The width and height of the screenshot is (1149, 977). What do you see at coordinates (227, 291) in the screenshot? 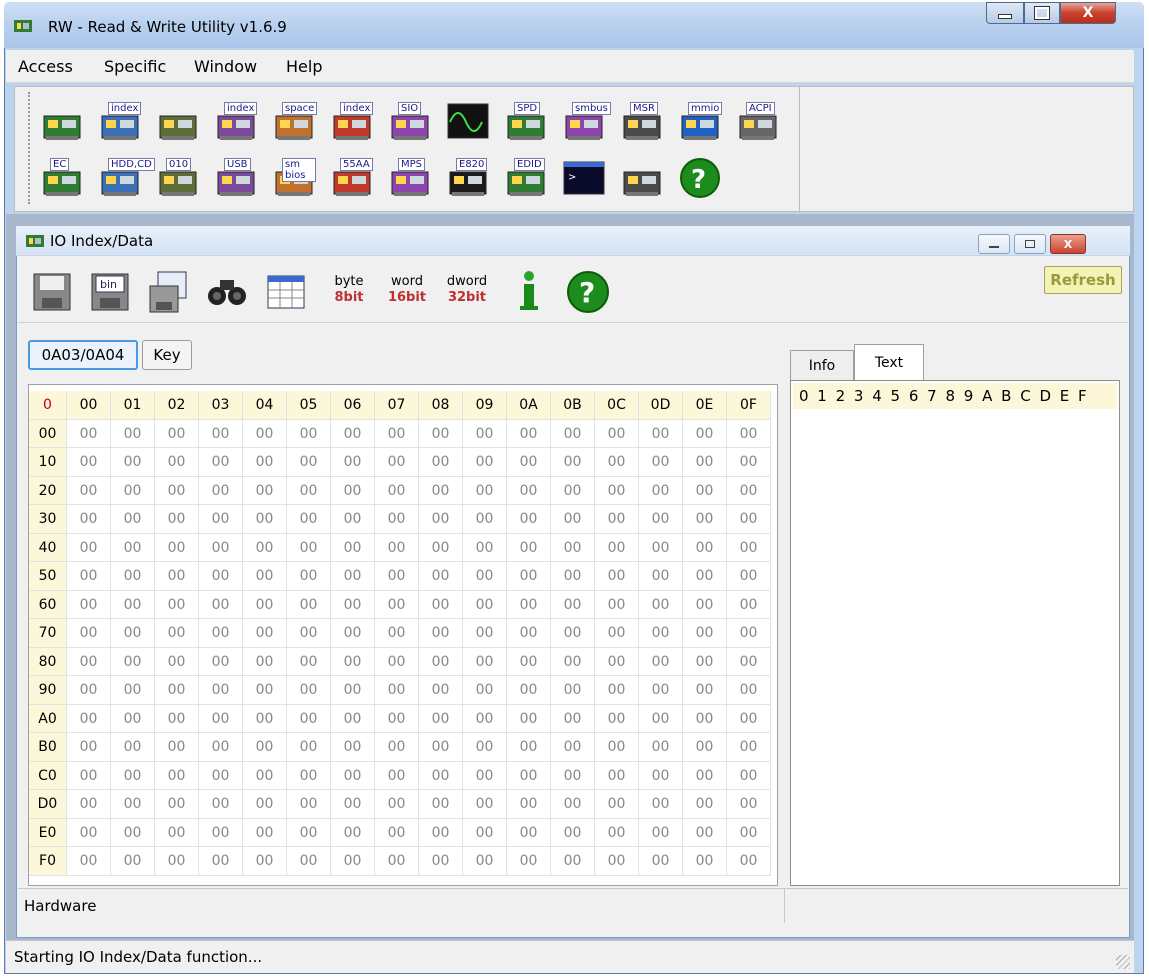
I see `find-button` at bounding box center [227, 291].